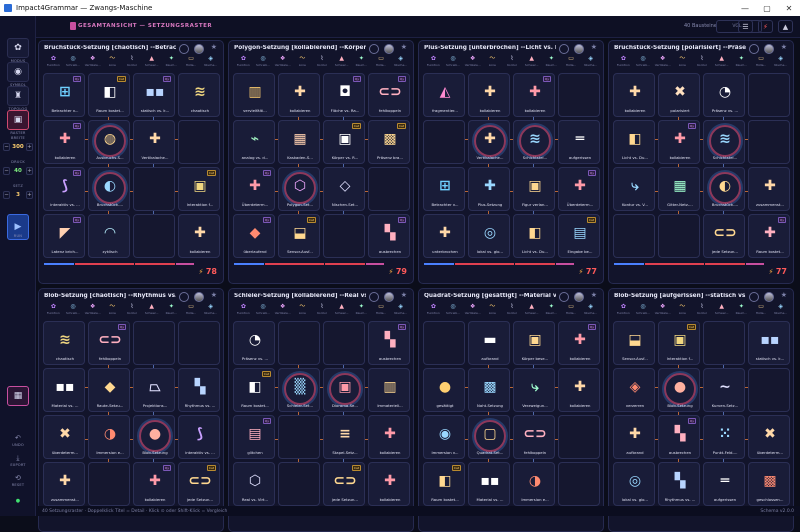  Describe the element at coordinates (679, 95) in the screenshot. I see `grid-cell: ✖ polarisiert` at that location.